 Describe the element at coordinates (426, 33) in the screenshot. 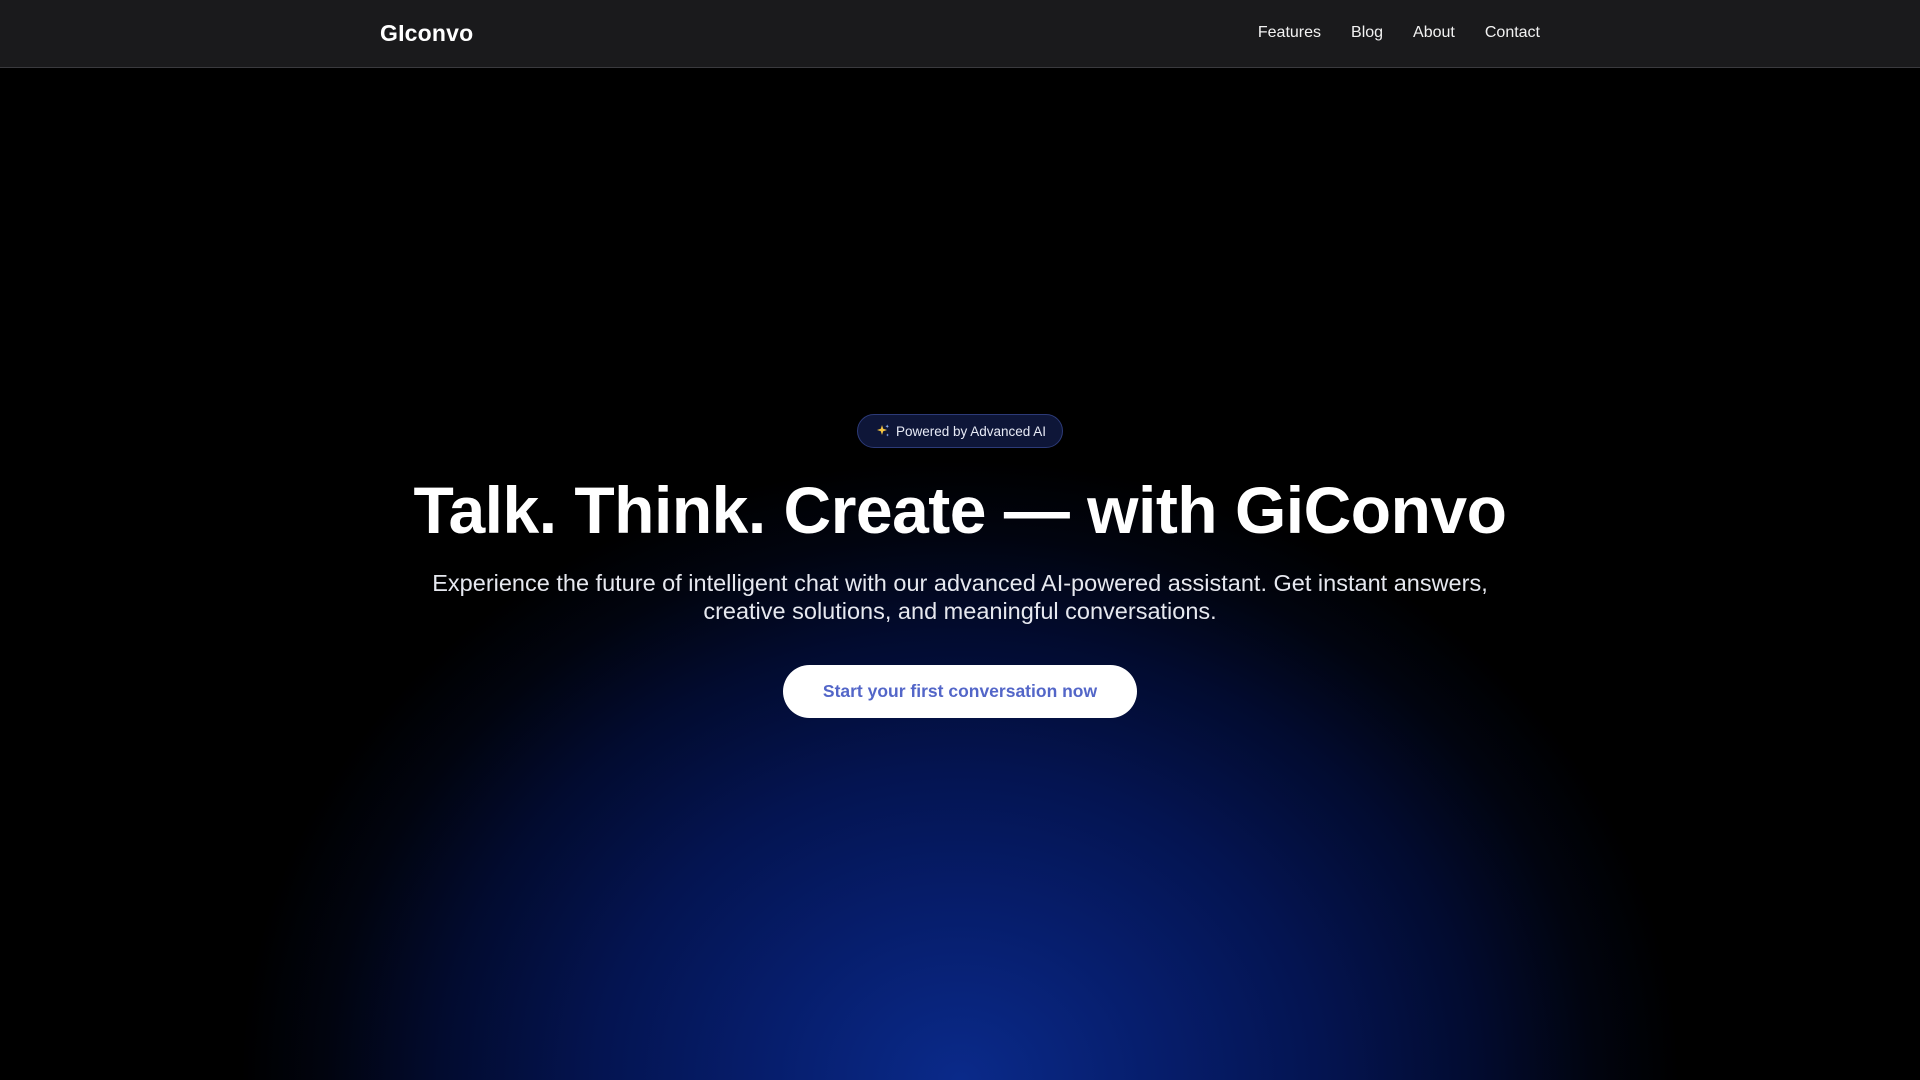

I see `brand-logo-link: GIconvo` at that location.